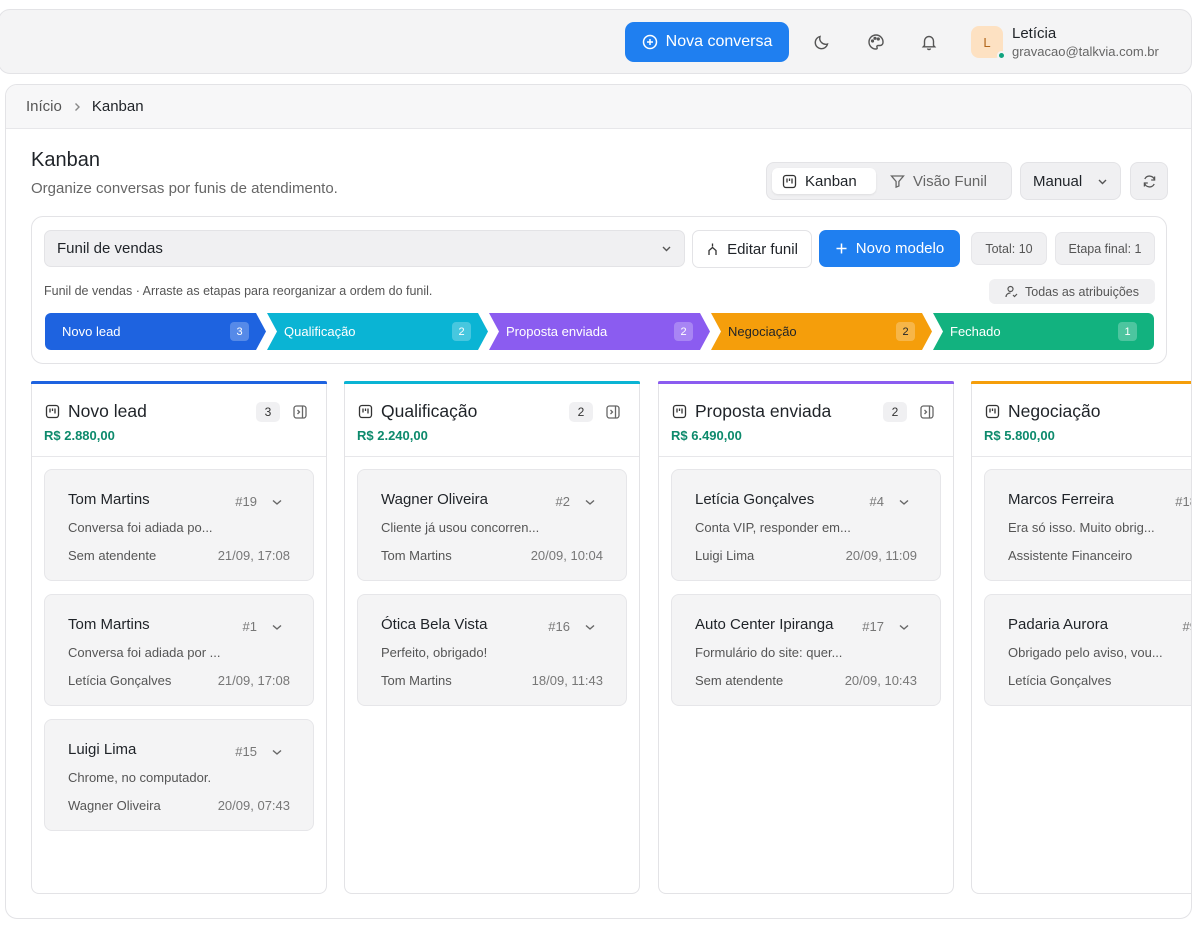 The image size is (1200, 928). I want to click on online-status-dot, so click(1001, 55).